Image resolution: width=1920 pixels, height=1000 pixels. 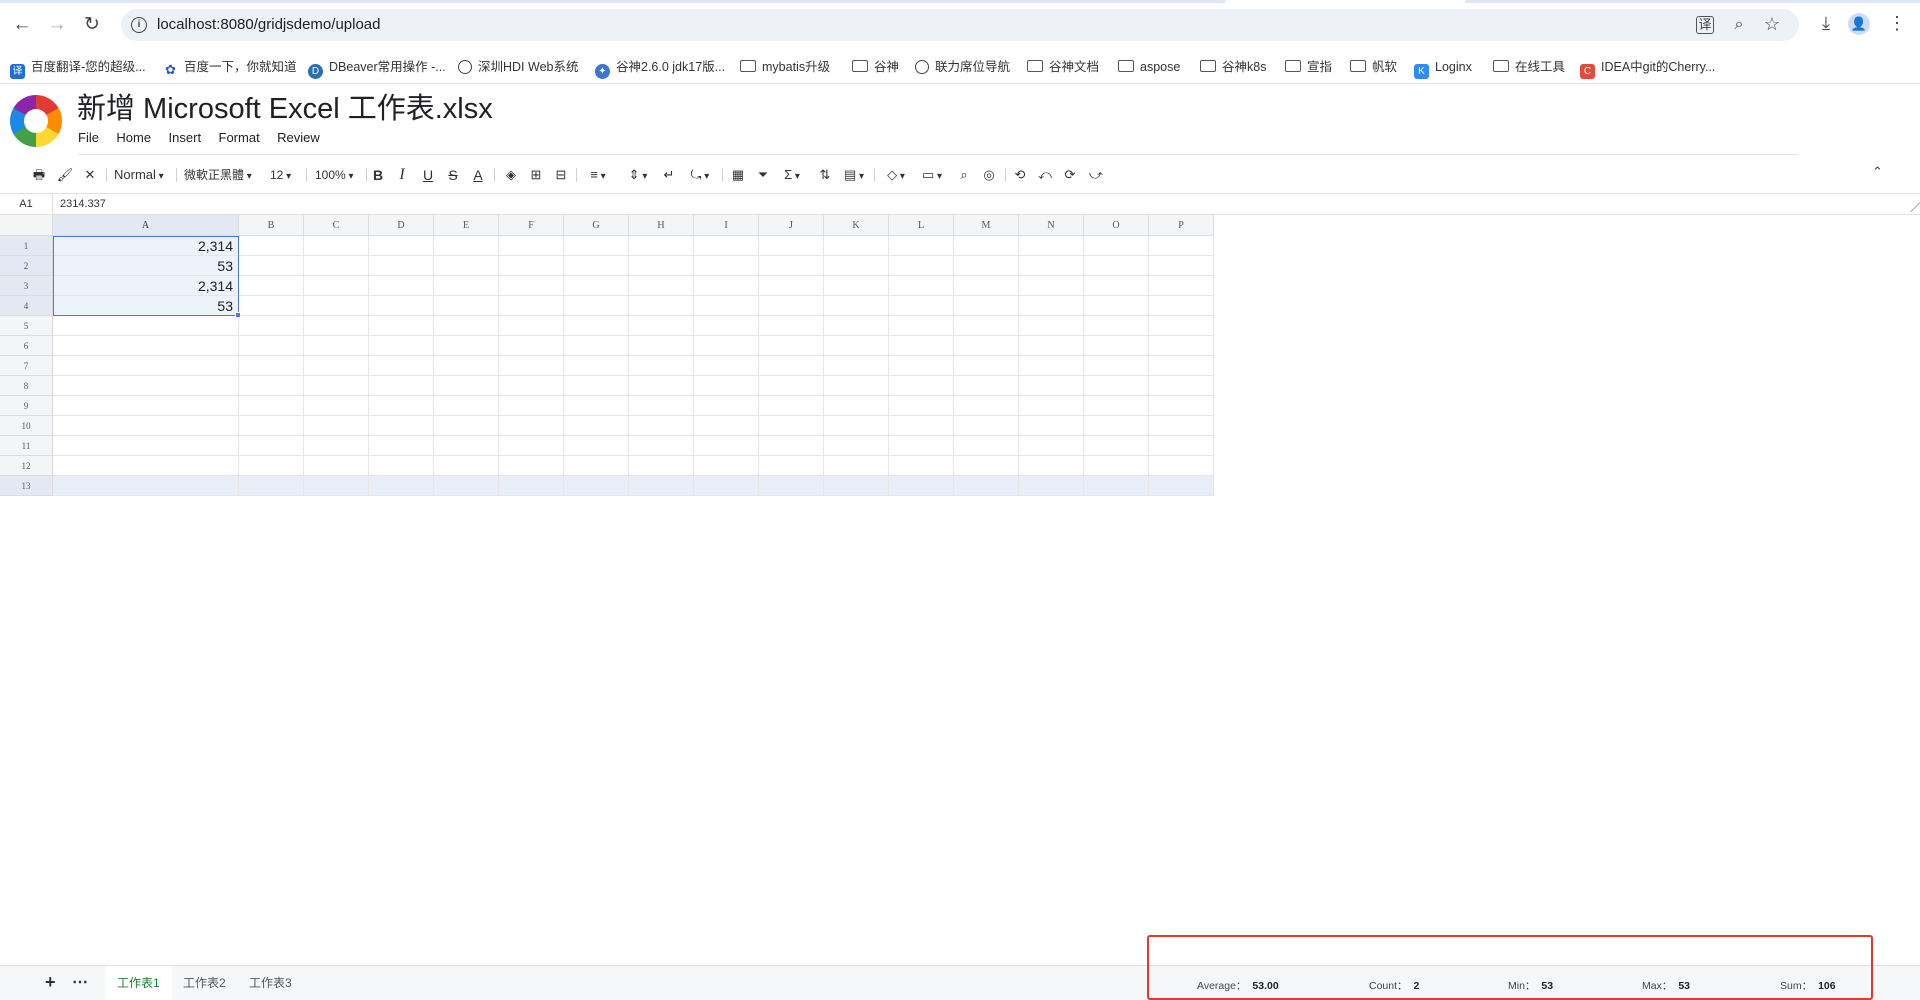 I want to click on cell-H9, so click(x=661, y=406).